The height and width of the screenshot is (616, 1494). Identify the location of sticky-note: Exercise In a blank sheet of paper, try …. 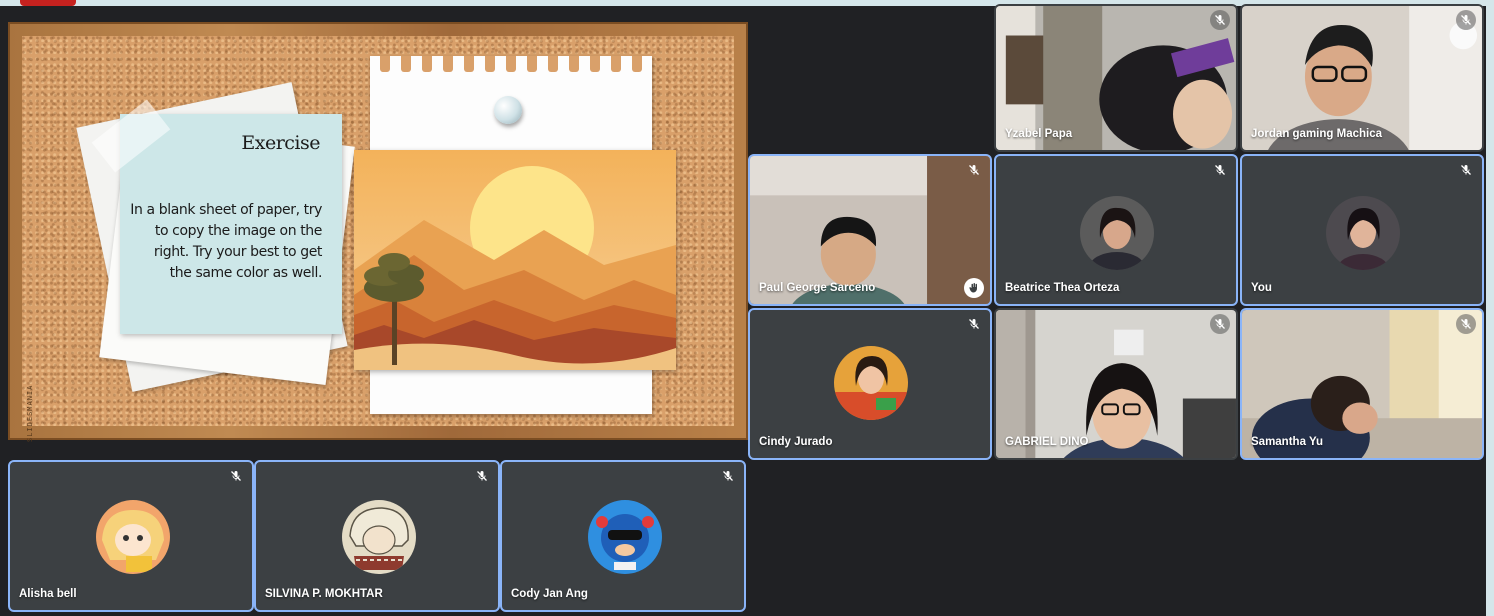
(231, 224).